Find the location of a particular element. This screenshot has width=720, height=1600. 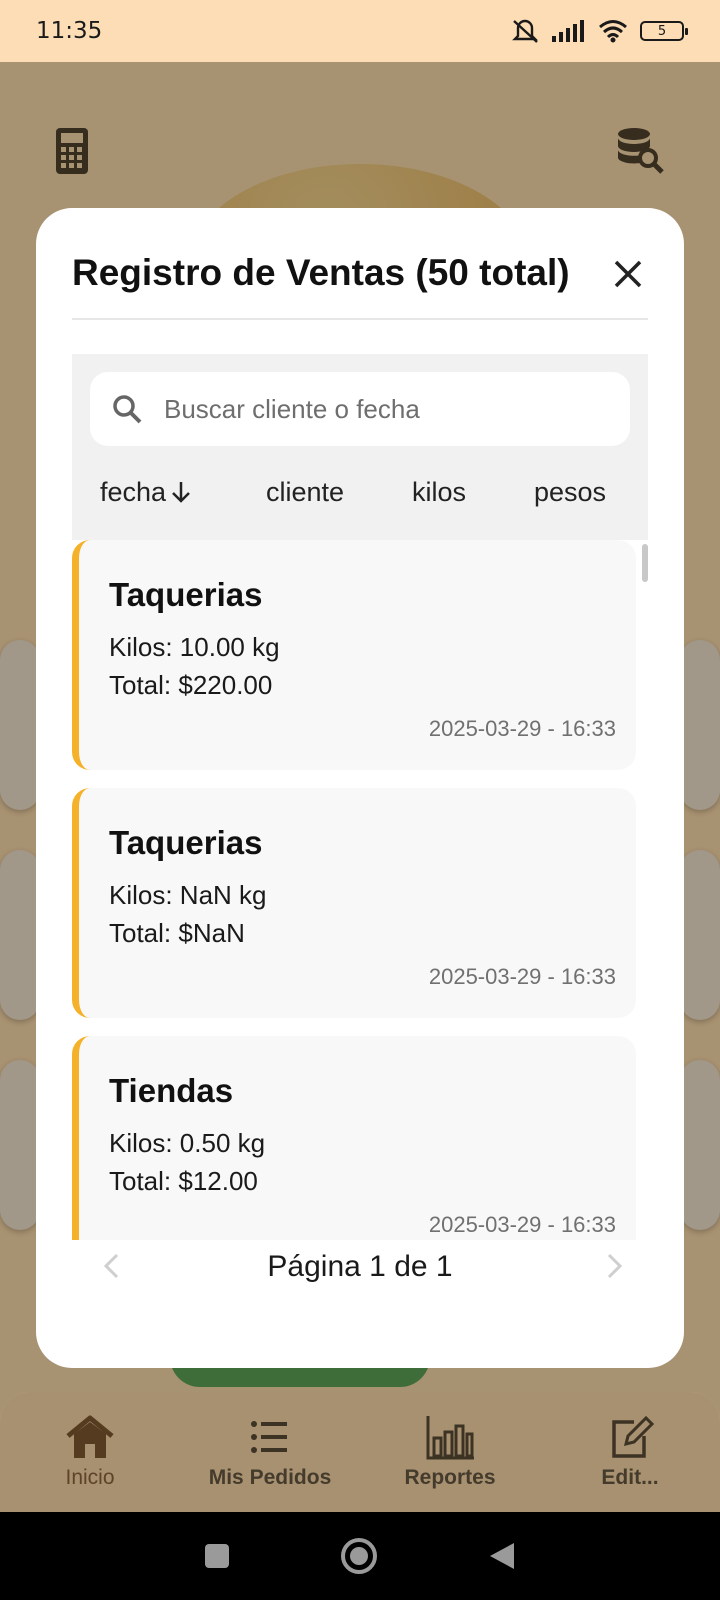

sort-label: kilos is located at coordinates (439, 491).